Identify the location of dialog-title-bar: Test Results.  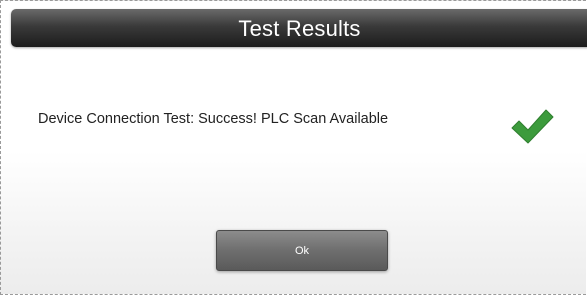
(299, 28).